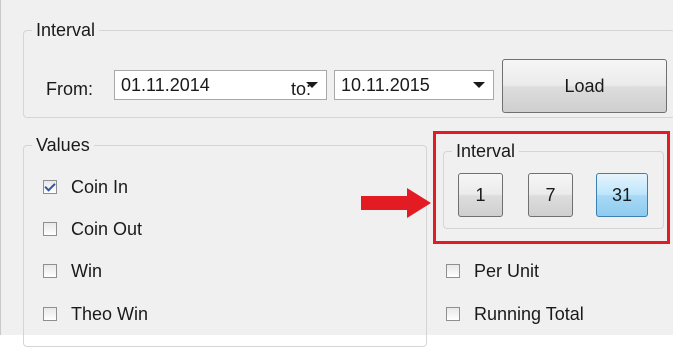  Describe the element at coordinates (301, 89) in the screenshot. I see `to-label: to:` at that location.